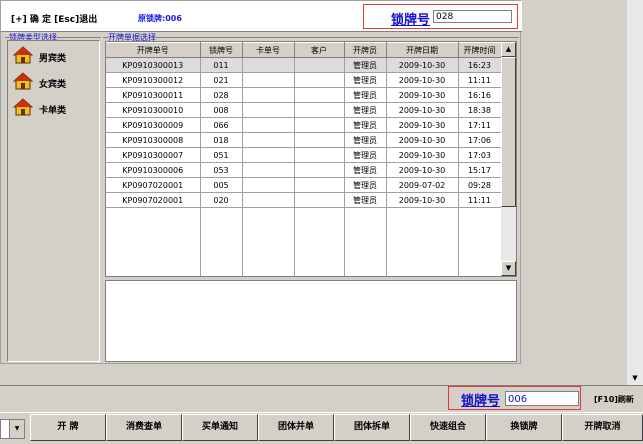 This screenshot has width=643, height=444. I want to click on table-cell: 17:03, so click(480, 155).